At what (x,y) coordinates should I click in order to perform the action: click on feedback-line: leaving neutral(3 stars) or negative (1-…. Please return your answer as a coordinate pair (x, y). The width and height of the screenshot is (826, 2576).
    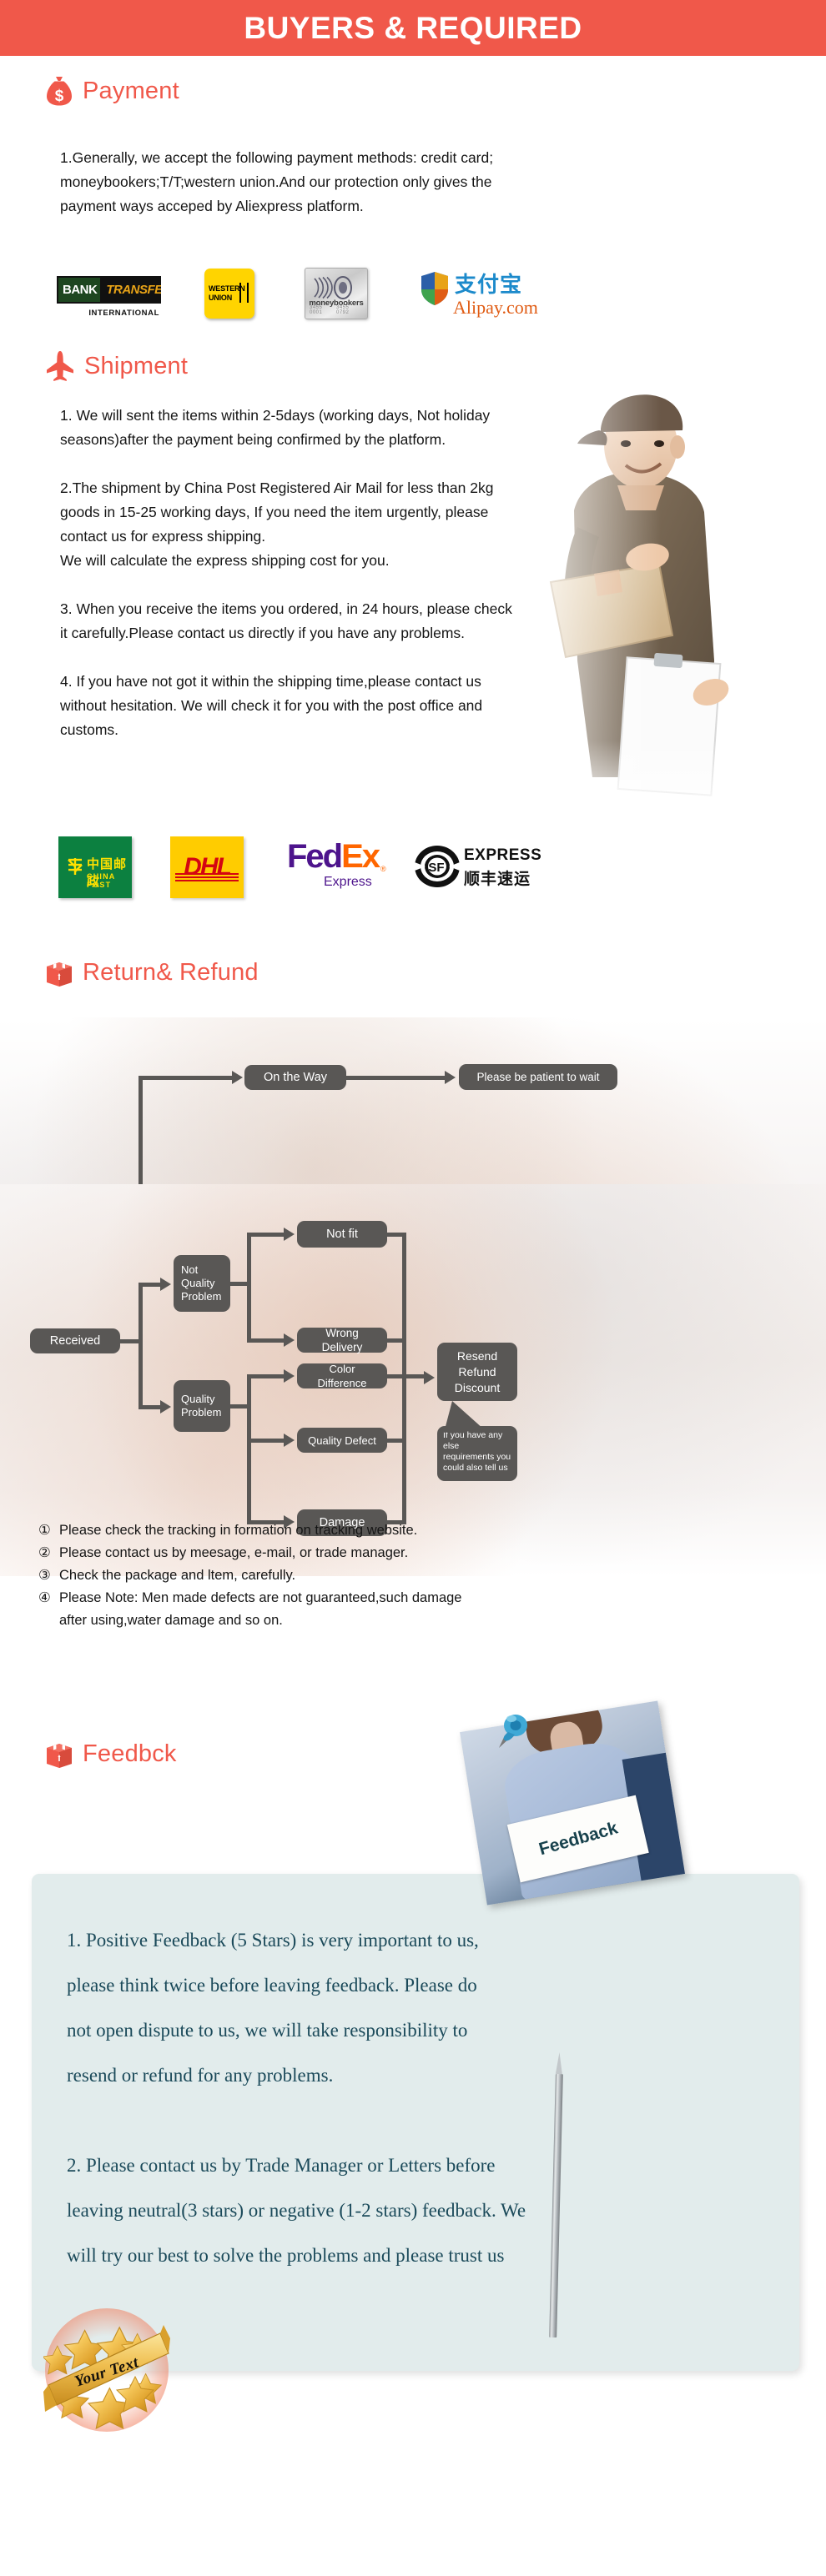
    Looking at the image, I should click on (297, 2210).